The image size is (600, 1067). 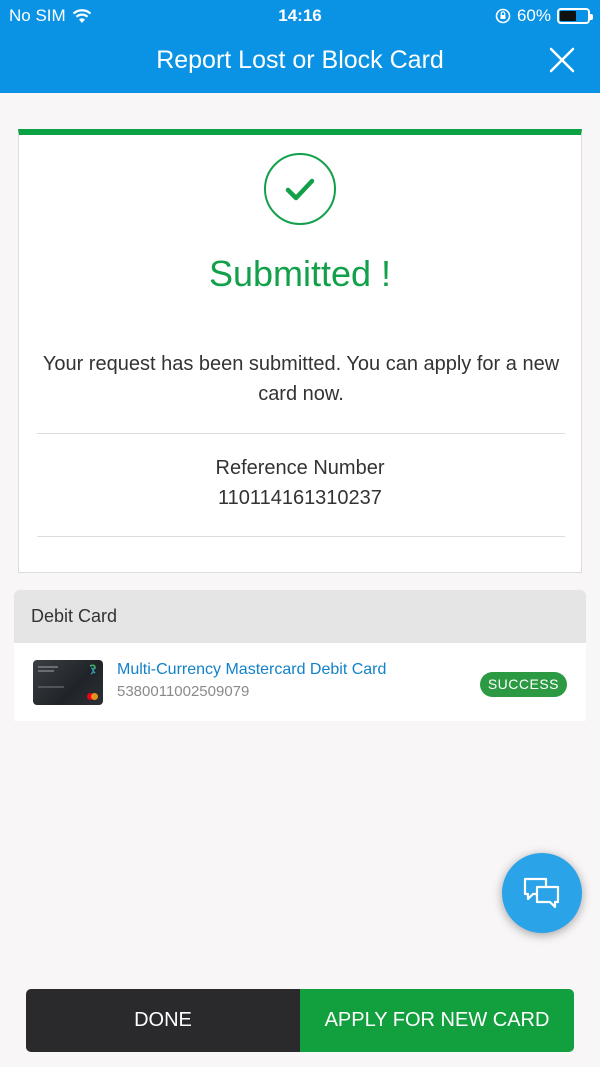 I want to click on card-number: 5380011002509079, so click(x=183, y=691).